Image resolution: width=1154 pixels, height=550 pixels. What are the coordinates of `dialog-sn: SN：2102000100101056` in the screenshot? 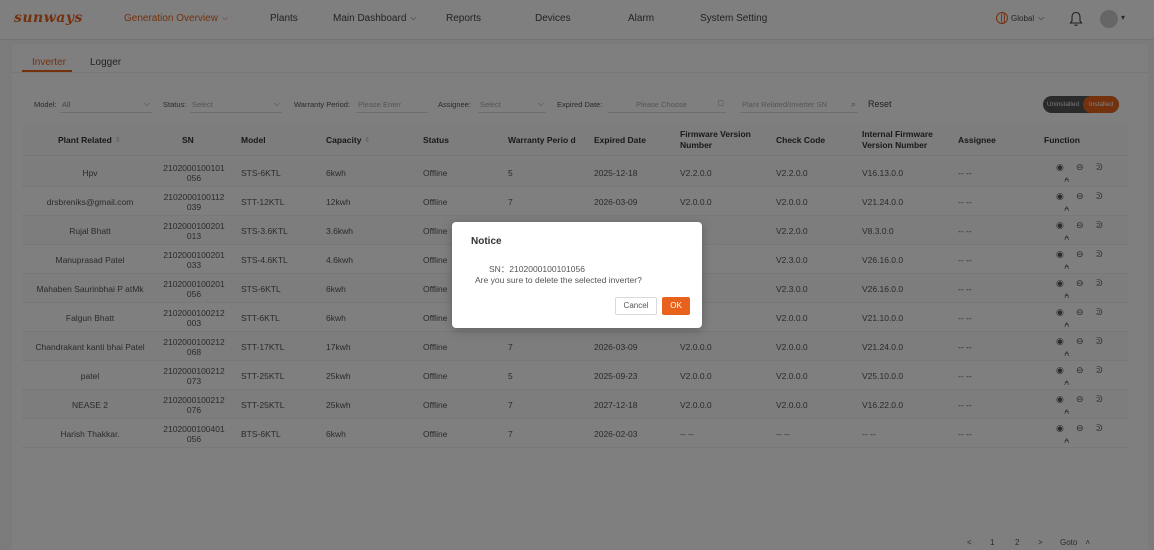 It's located at (537, 269).